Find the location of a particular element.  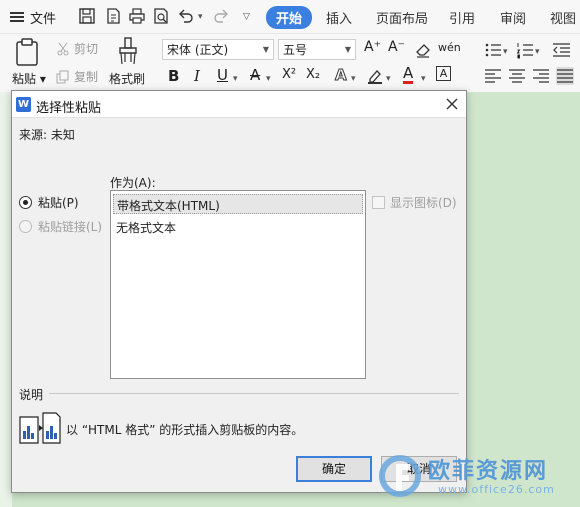

hamburger-icon is located at coordinates (17, 17).